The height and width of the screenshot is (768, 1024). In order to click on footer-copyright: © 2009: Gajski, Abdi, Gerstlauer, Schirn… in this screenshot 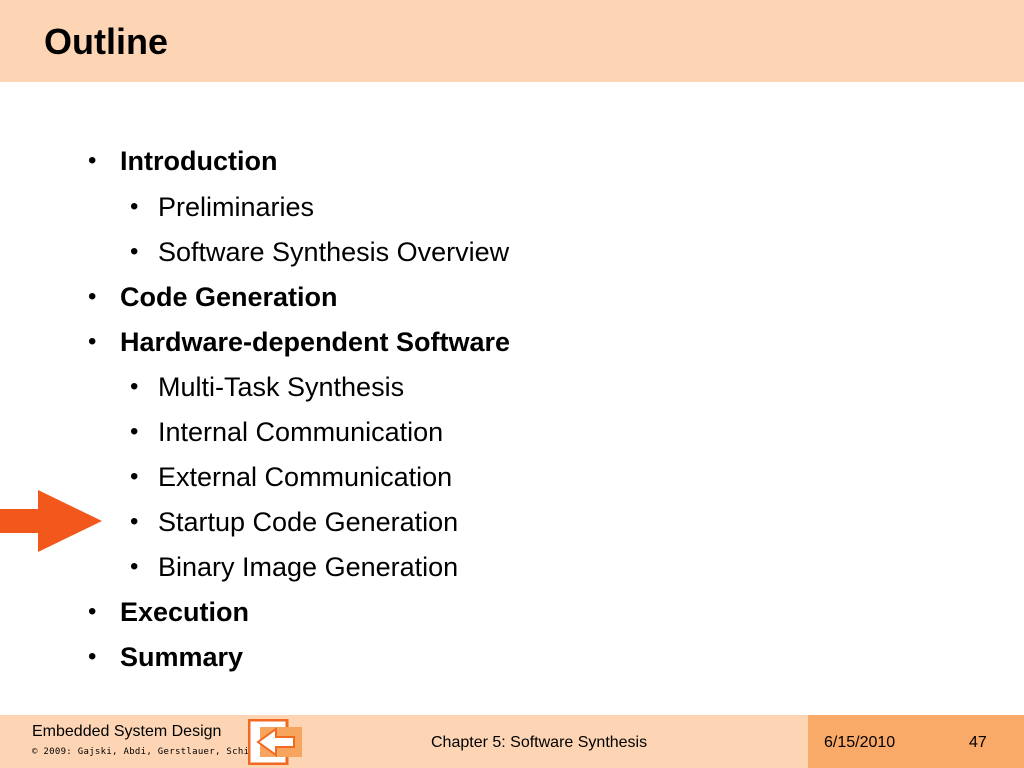, I will do `click(152, 752)`.